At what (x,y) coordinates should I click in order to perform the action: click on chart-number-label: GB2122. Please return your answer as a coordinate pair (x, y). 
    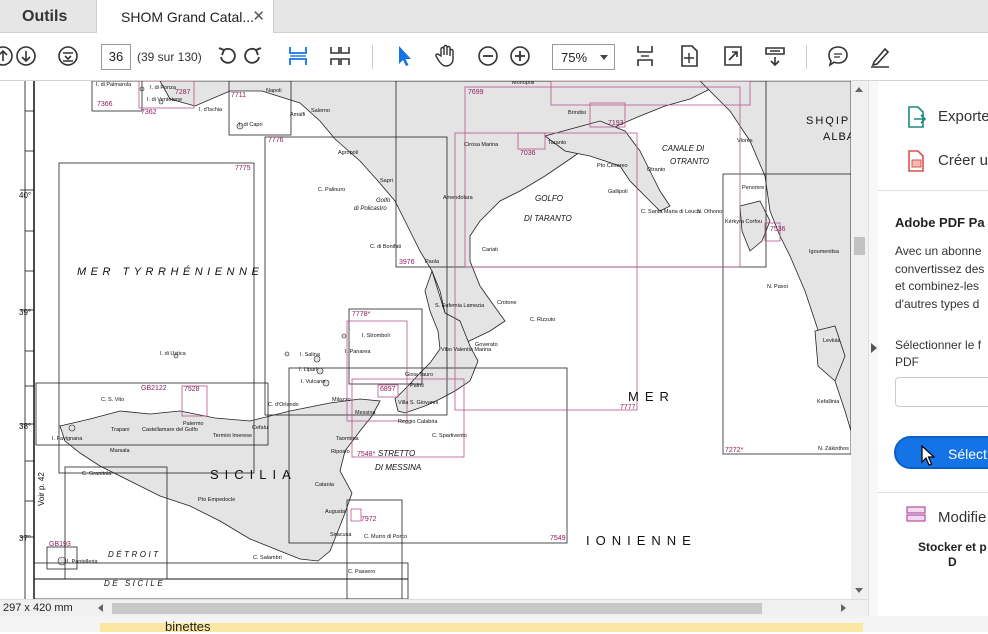
    Looking at the image, I should click on (154, 388).